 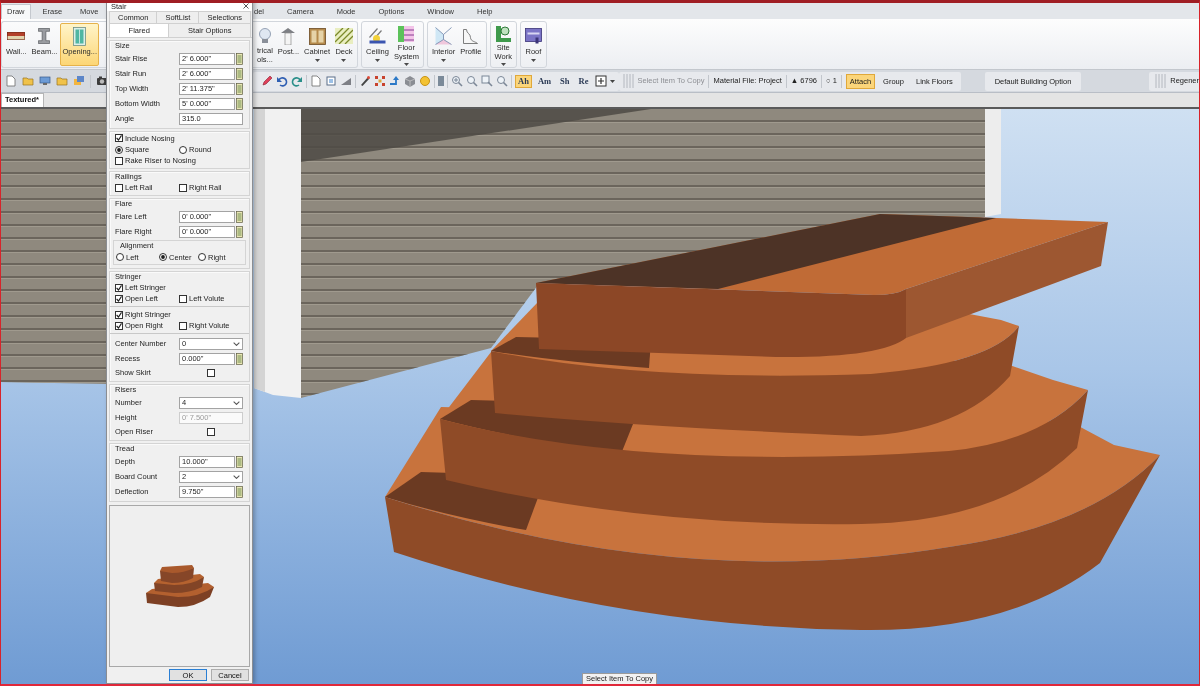 What do you see at coordinates (406, 34) in the screenshot?
I see `floor-framing-icon` at bounding box center [406, 34].